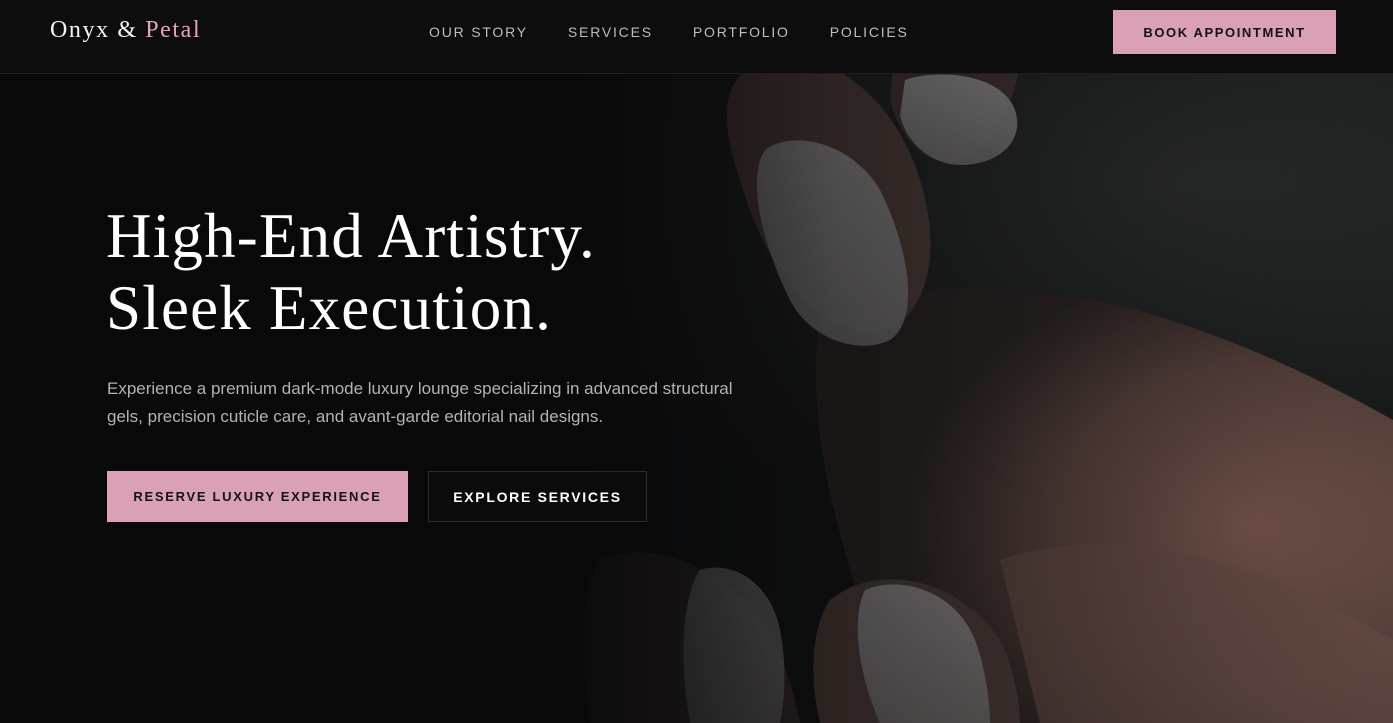  What do you see at coordinates (537, 496) in the screenshot?
I see `explore-services-button: EXPLORE SERVICES` at bounding box center [537, 496].